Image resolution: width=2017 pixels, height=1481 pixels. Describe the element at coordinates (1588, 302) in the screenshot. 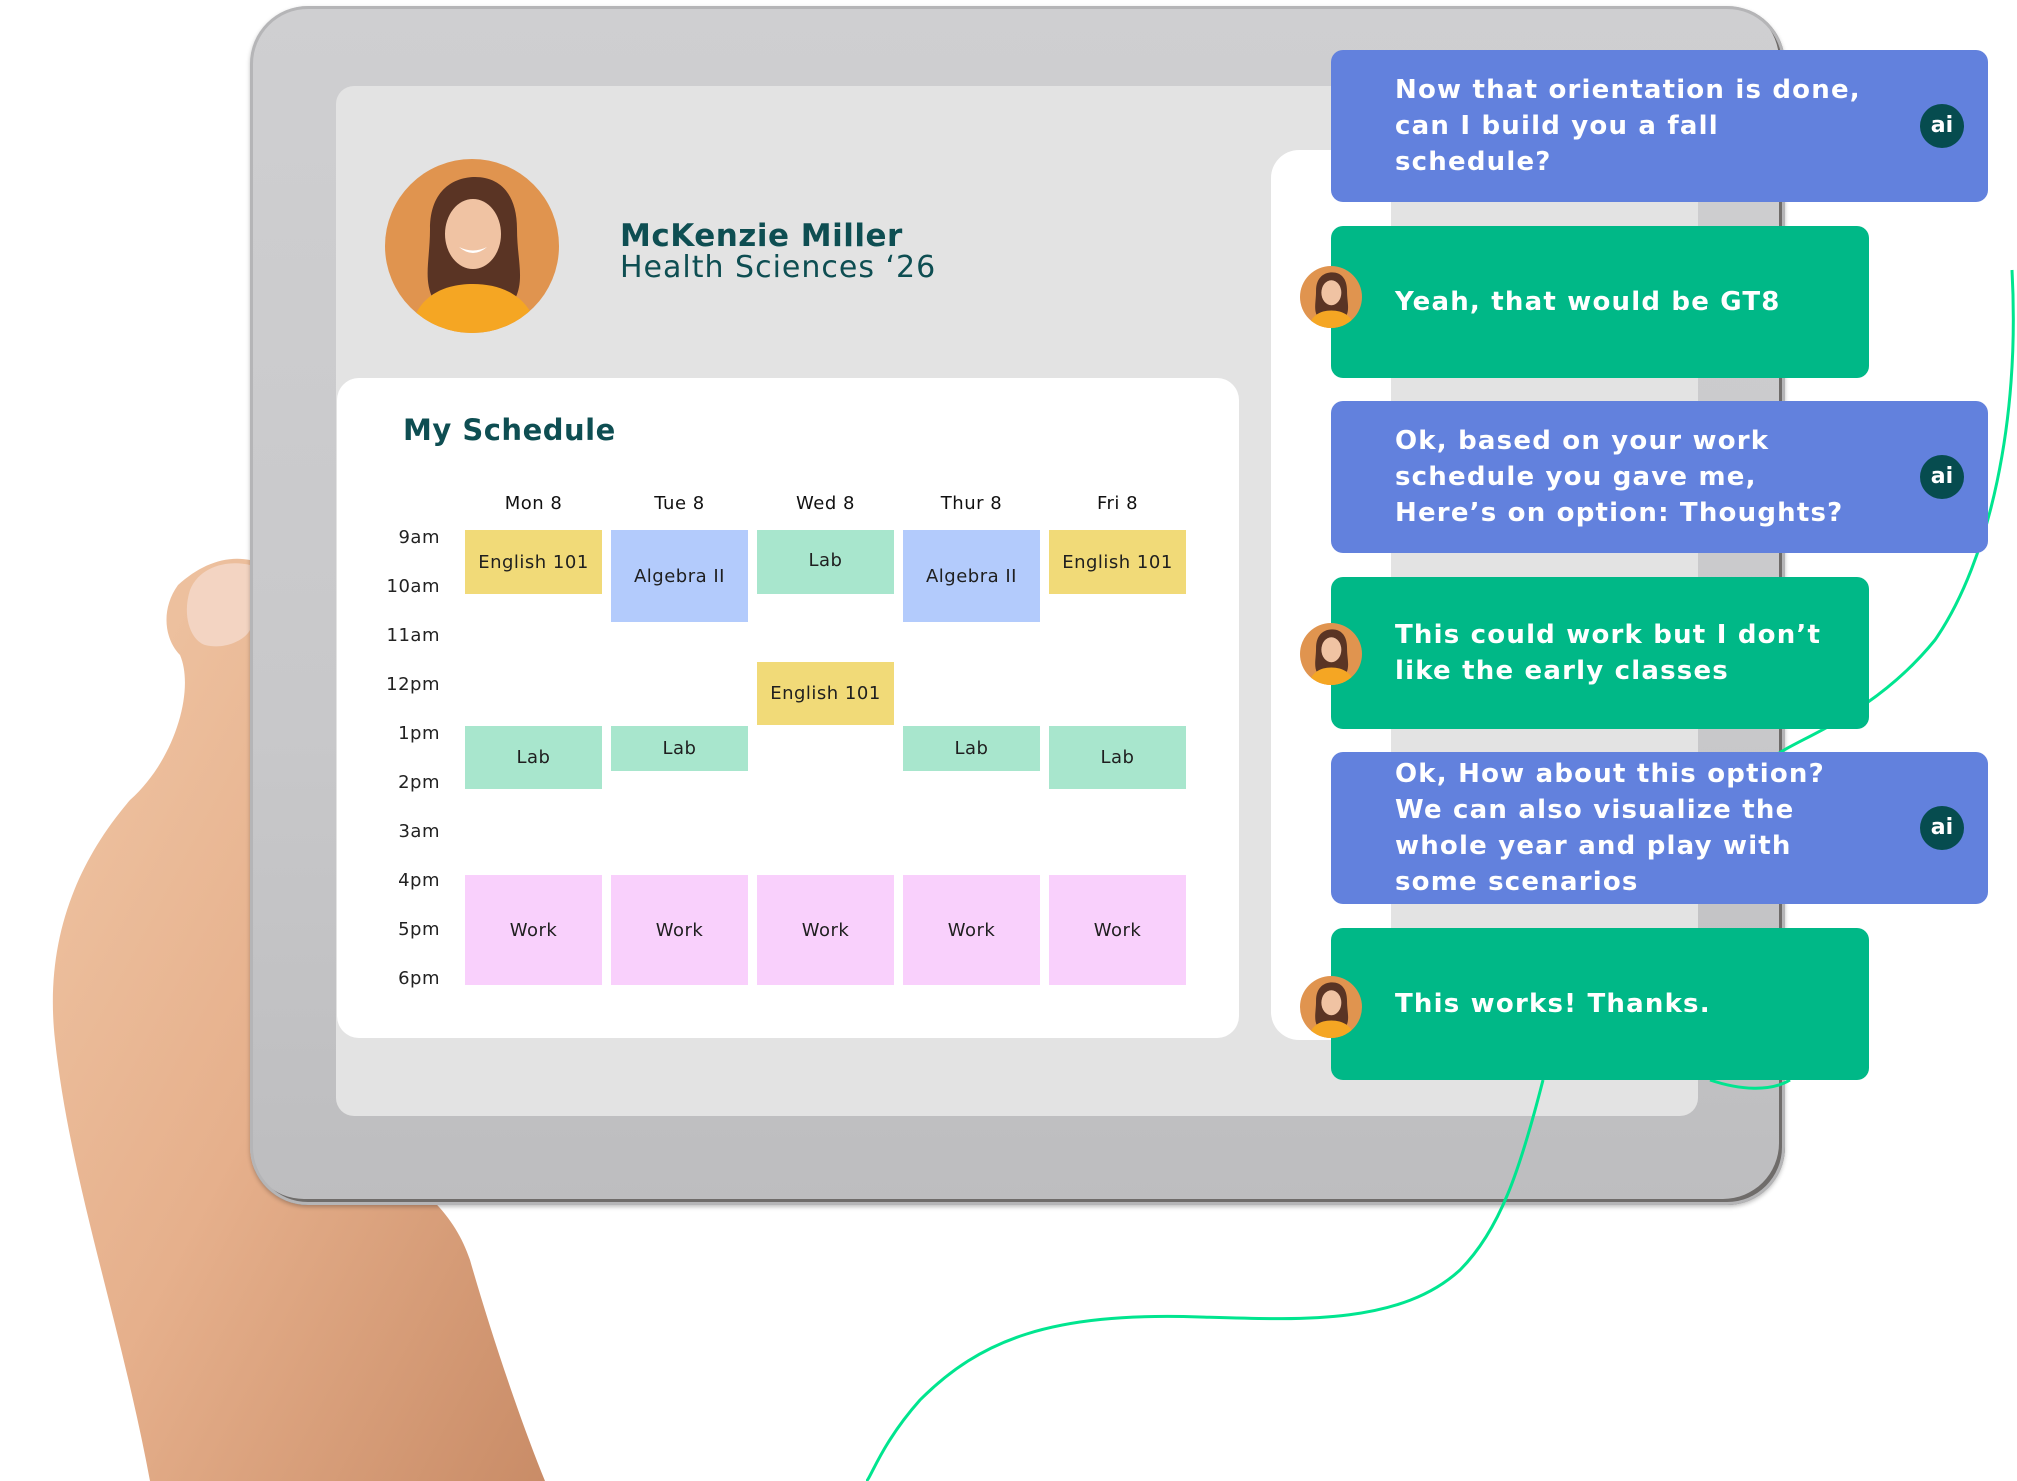

I see `message-text: Yeah, that would be GT8` at that location.